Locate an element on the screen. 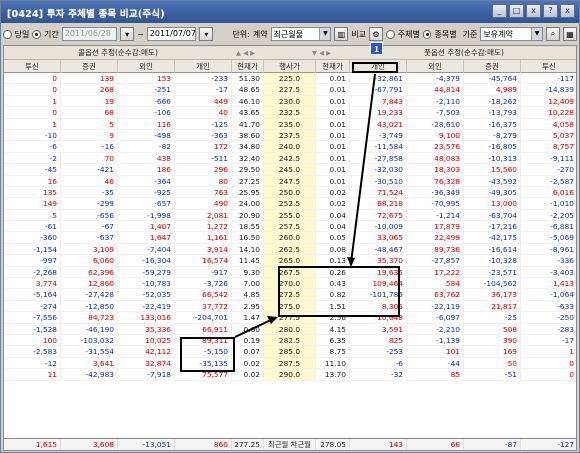 Image resolution: width=580 pixels, height=453 pixels. put-nav-arrows: ▼ ◀ ▶ is located at coordinates (321, 53).